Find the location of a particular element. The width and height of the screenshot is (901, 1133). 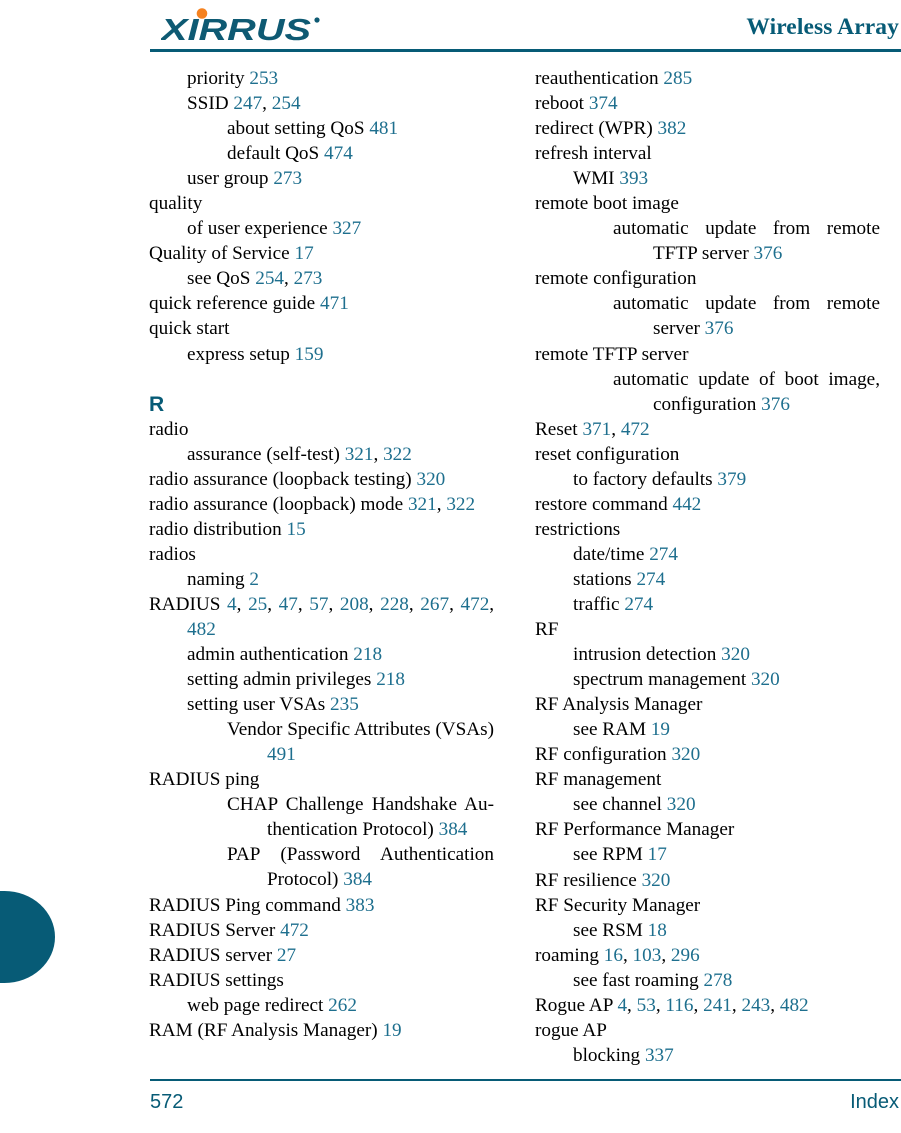

index-page-link: 296 is located at coordinates (685, 955).